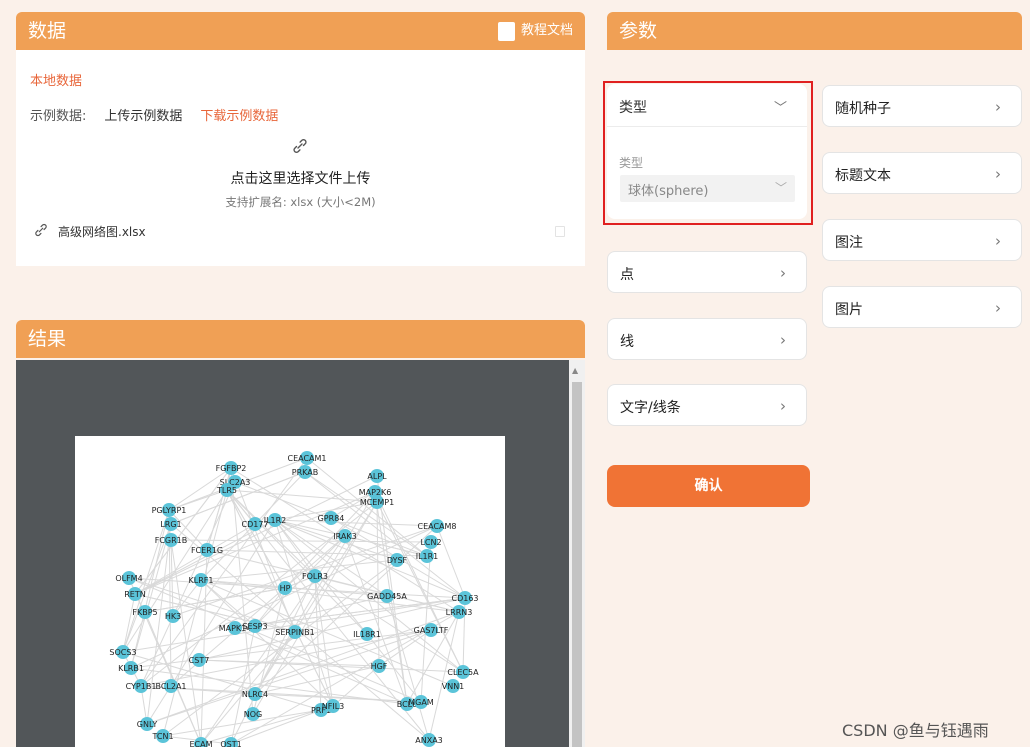  What do you see at coordinates (306, 458) in the screenshot?
I see `network-node-label: CEACAM1` at bounding box center [306, 458].